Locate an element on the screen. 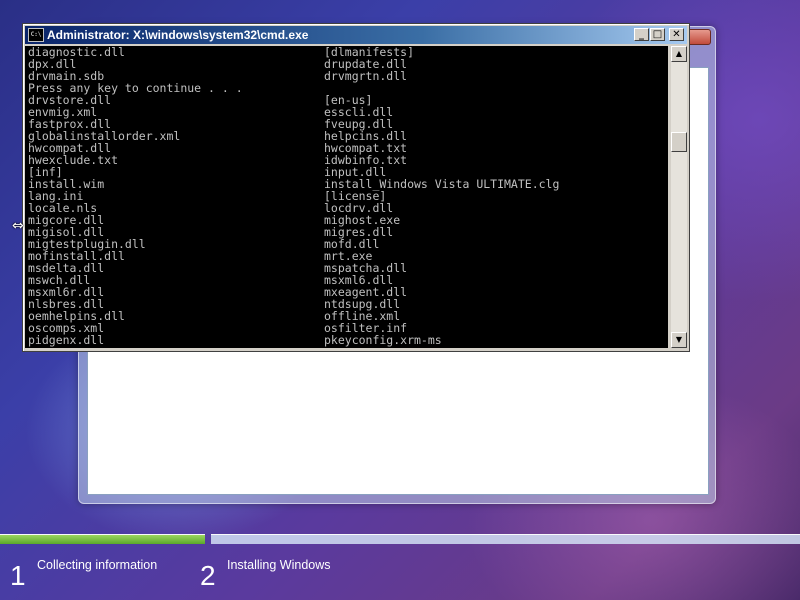  cmd-line: pidgenx.dll pkeyconfig.xrm-ms is located at coordinates (346, 340).